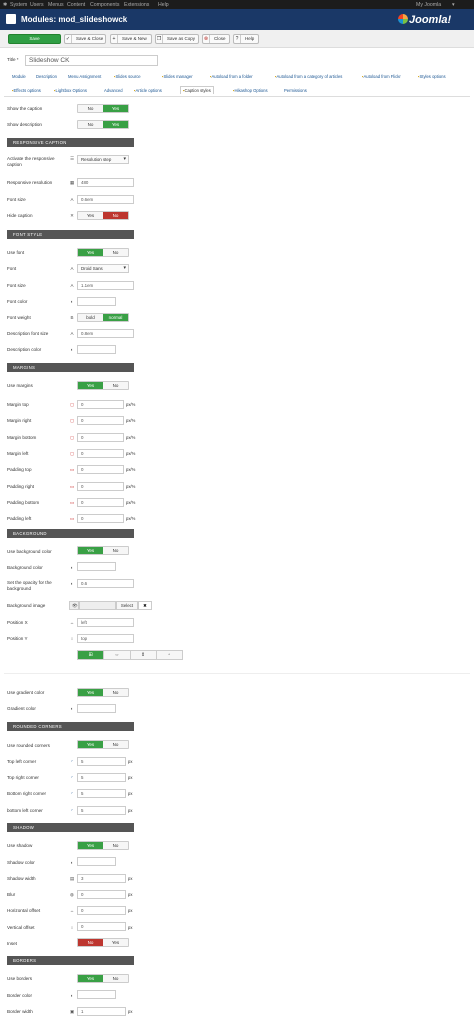 The image size is (474, 1028). What do you see at coordinates (100, 470) in the screenshot?
I see `padding-top-input: 0` at bounding box center [100, 470].